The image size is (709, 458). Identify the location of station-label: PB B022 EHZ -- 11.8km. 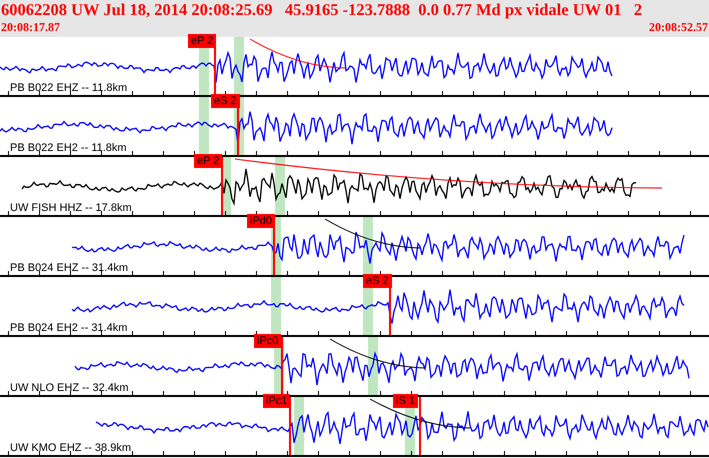
(69, 88).